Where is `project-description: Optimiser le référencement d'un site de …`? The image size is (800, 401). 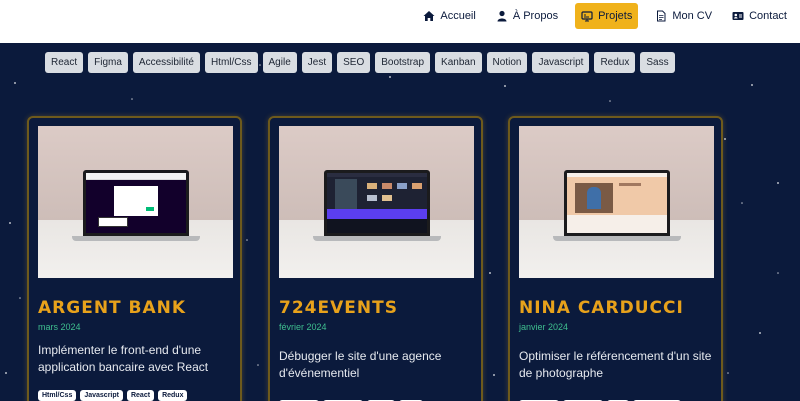 project-description: Optimiser le référencement d'un site de … is located at coordinates (615, 364).